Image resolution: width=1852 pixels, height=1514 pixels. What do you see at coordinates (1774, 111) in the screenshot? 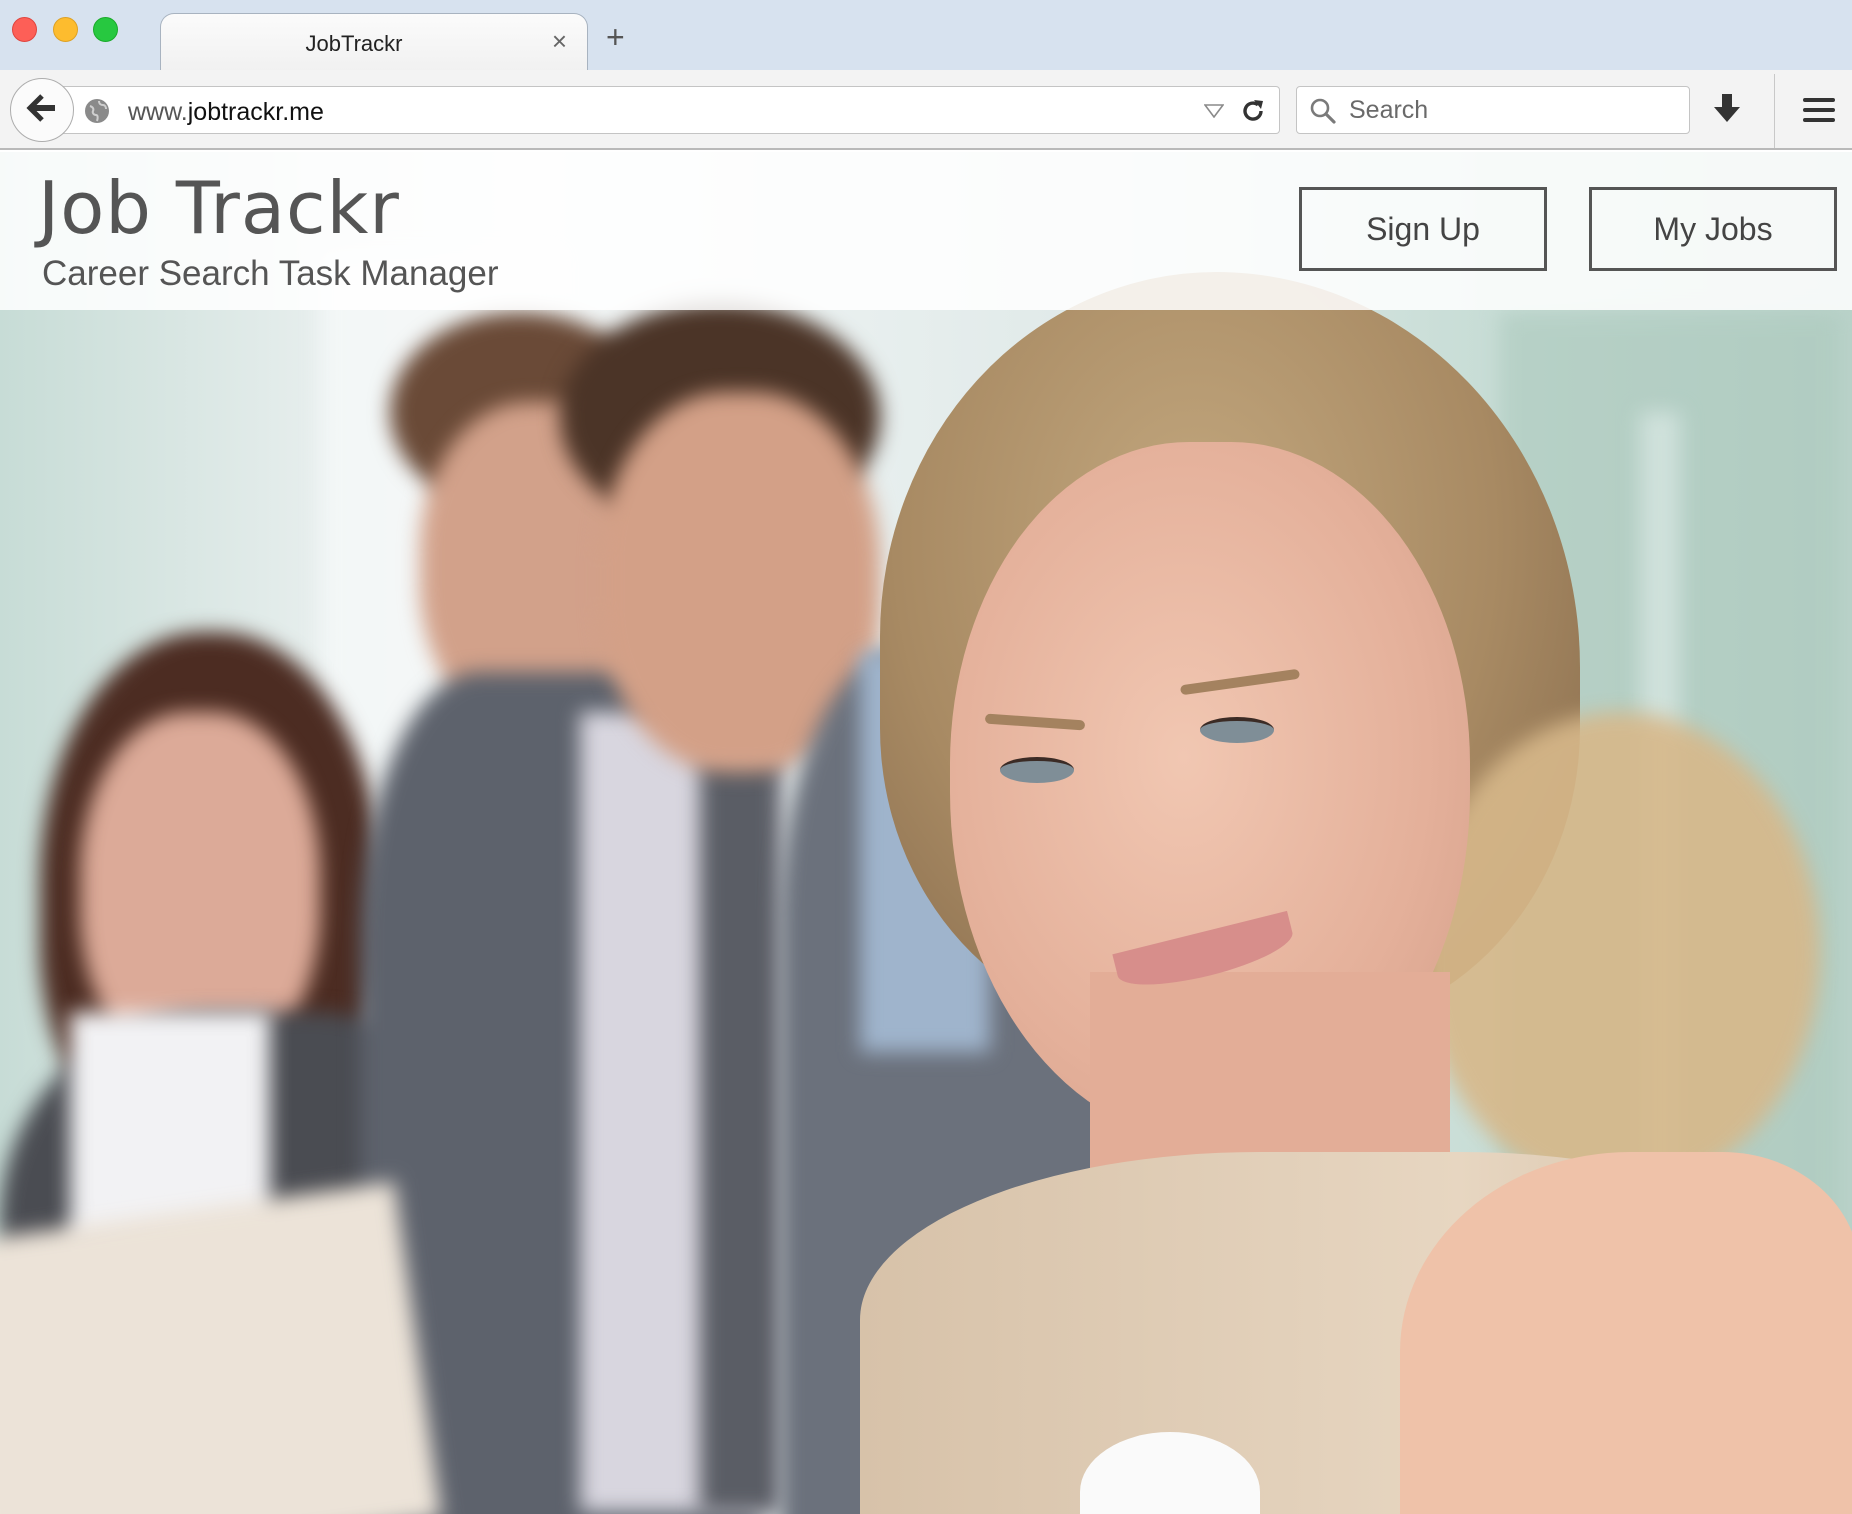
I see `toolbar-divider` at bounding box center [1774, 111].